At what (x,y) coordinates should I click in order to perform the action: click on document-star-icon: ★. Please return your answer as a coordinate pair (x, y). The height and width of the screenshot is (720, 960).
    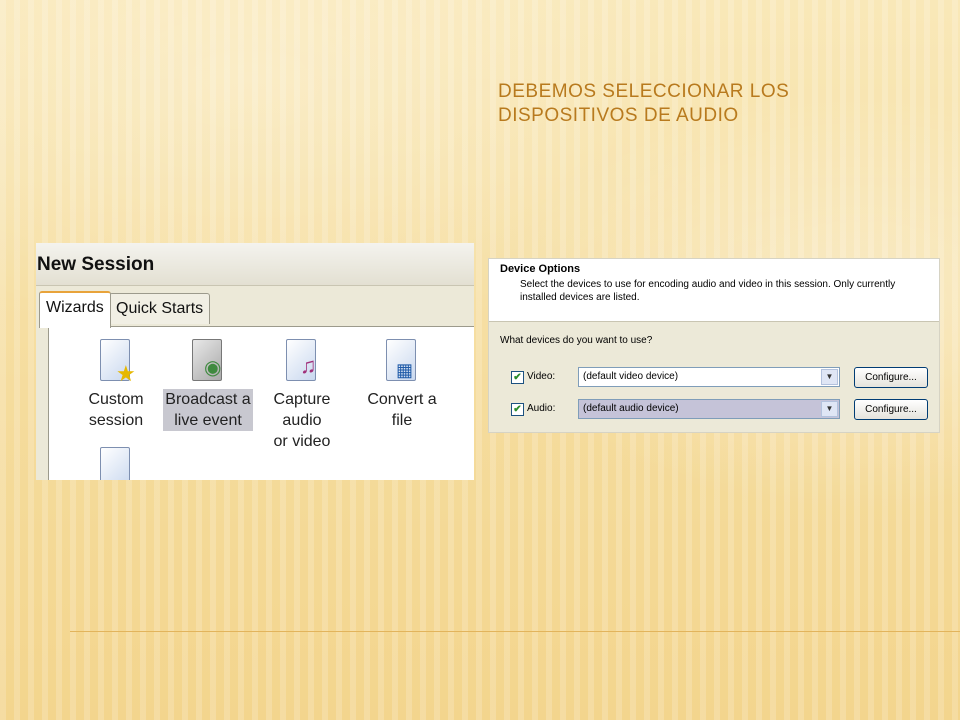
    Looking at the image, I should click on (116, 363).